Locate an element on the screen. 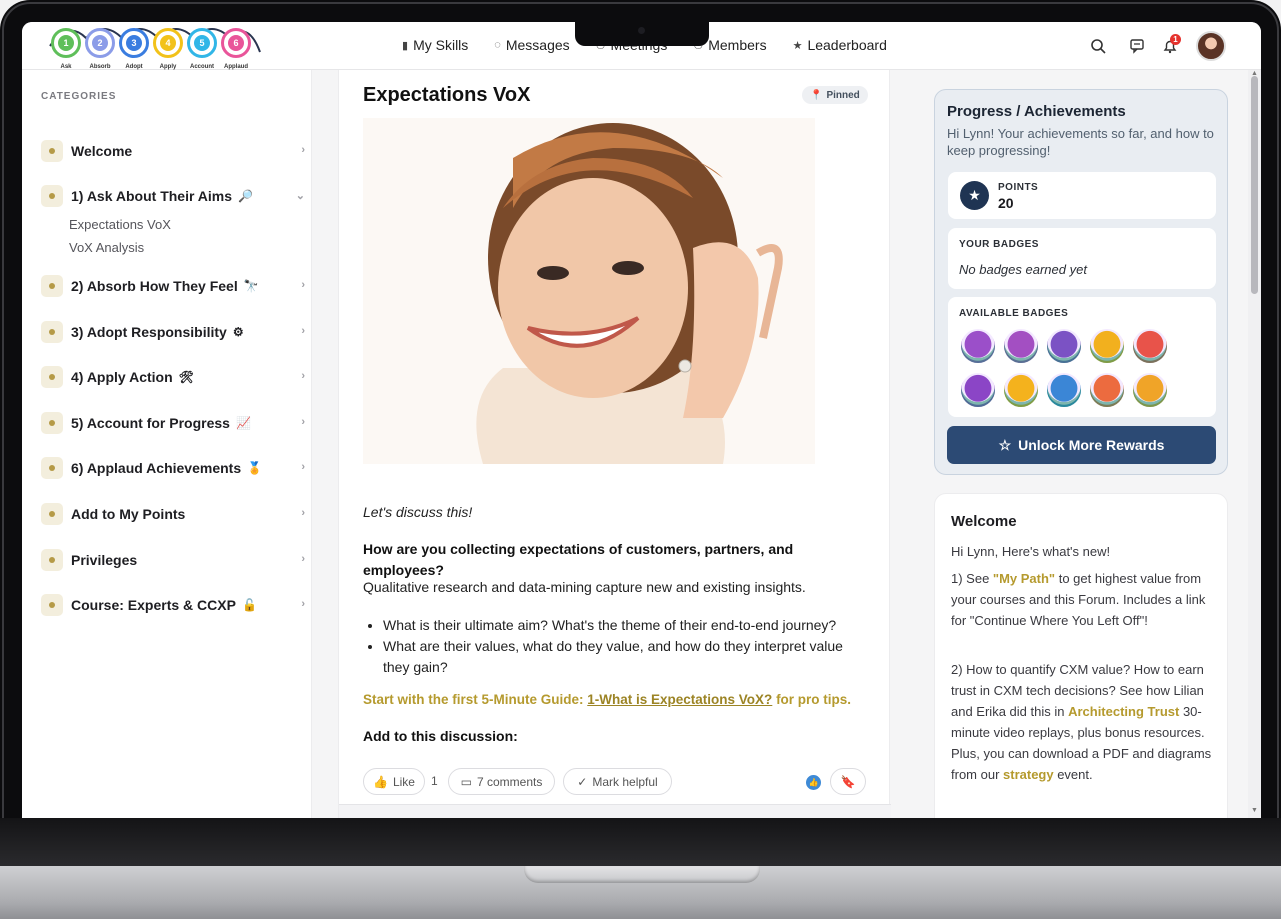 The height and width of the screenshot is (919, 1281). laptop-chin is located at coordinates (640, 842).